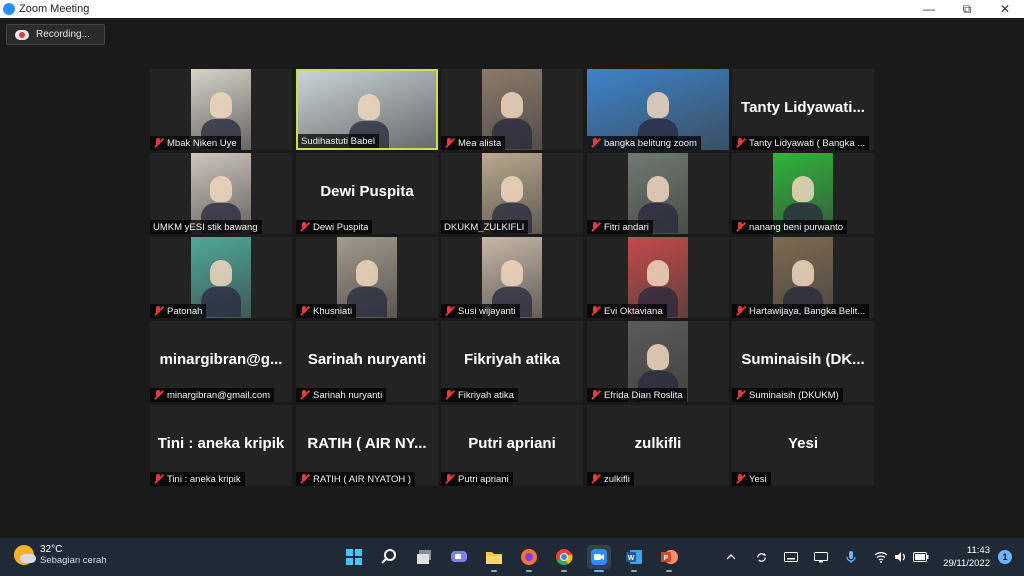 The width and height of the screenshot is (1024, 576). I want to click on chat-icon, so click(459, 557).